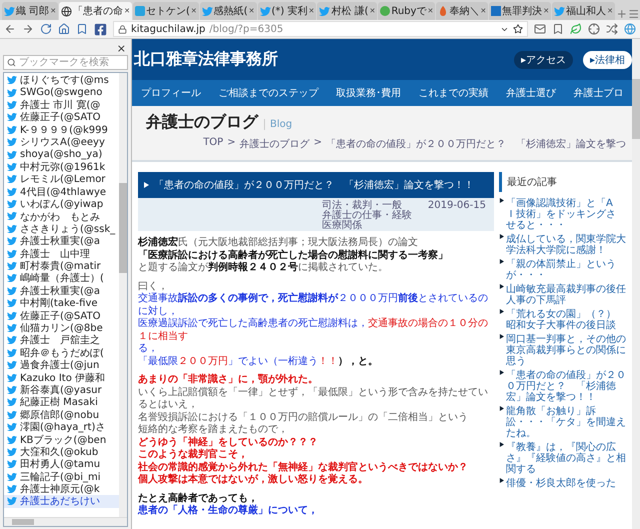 This screenshot has height=529, width=640. What do you see at coordinates (598, 93) in the screenshot?
I see `nav-item: 弁護士ブロ` at bounding box center [598, 93].